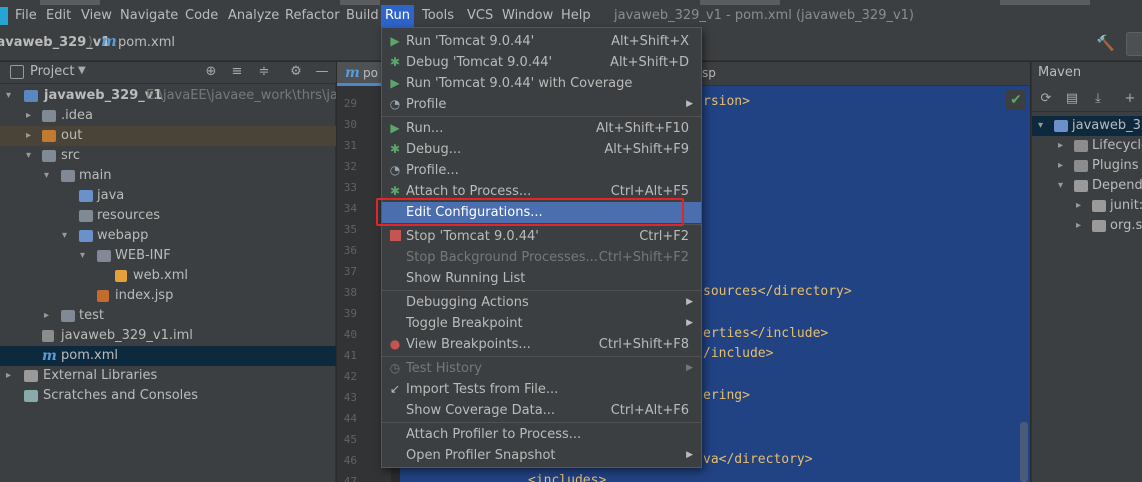 This screenshot has height=482, width=1142. Describe the element at coordinates (168, 156) in the screenshot. I see `tree-node-src: ▾ src` at that location.